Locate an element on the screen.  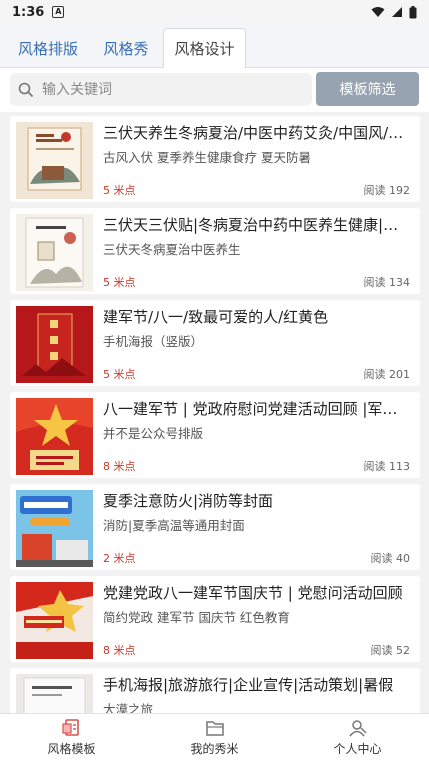
template-filter-button: 模板筛选 is located at coordinates (367, 89).